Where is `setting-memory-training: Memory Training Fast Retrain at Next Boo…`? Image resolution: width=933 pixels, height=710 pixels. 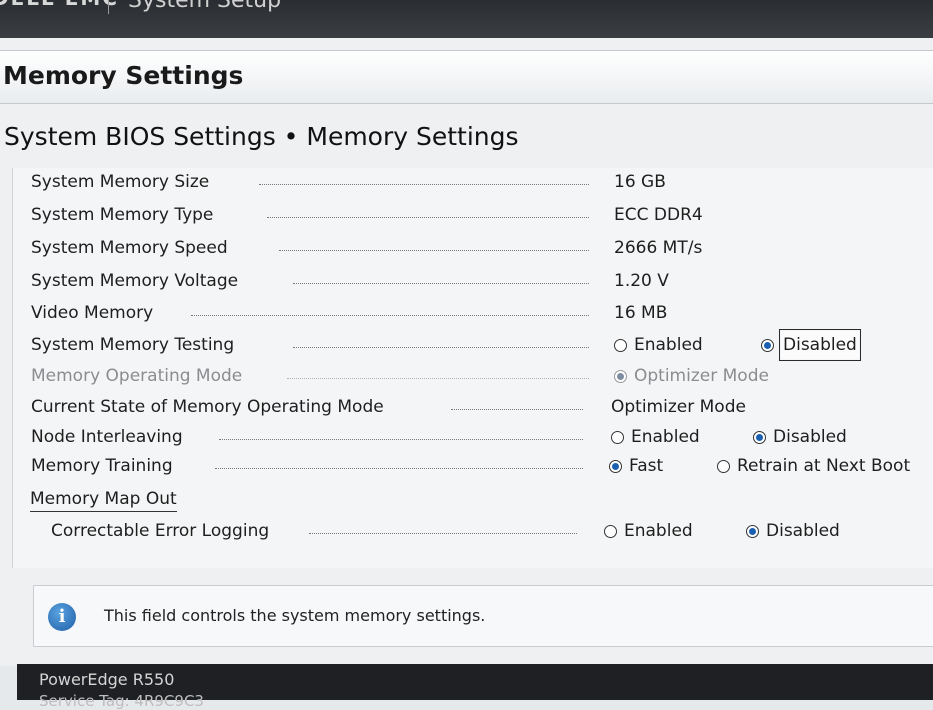
setting-memory-training: Memory Training Fast Retrain at Next Boo… is located at coordinates (481, 466).